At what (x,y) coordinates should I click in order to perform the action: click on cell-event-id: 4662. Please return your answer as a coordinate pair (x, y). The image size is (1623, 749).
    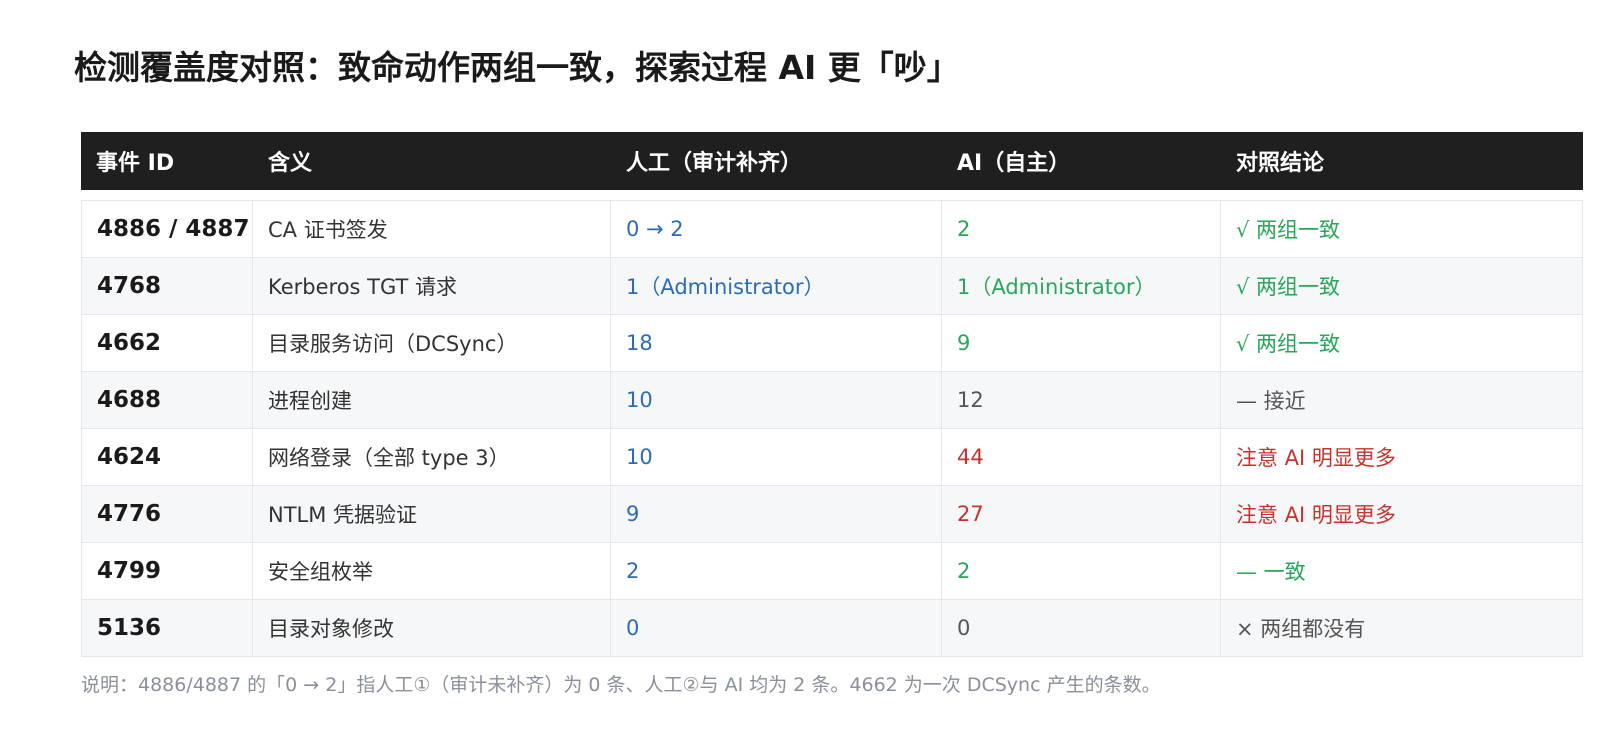
    Looking at the image, I should click on (167, 343).